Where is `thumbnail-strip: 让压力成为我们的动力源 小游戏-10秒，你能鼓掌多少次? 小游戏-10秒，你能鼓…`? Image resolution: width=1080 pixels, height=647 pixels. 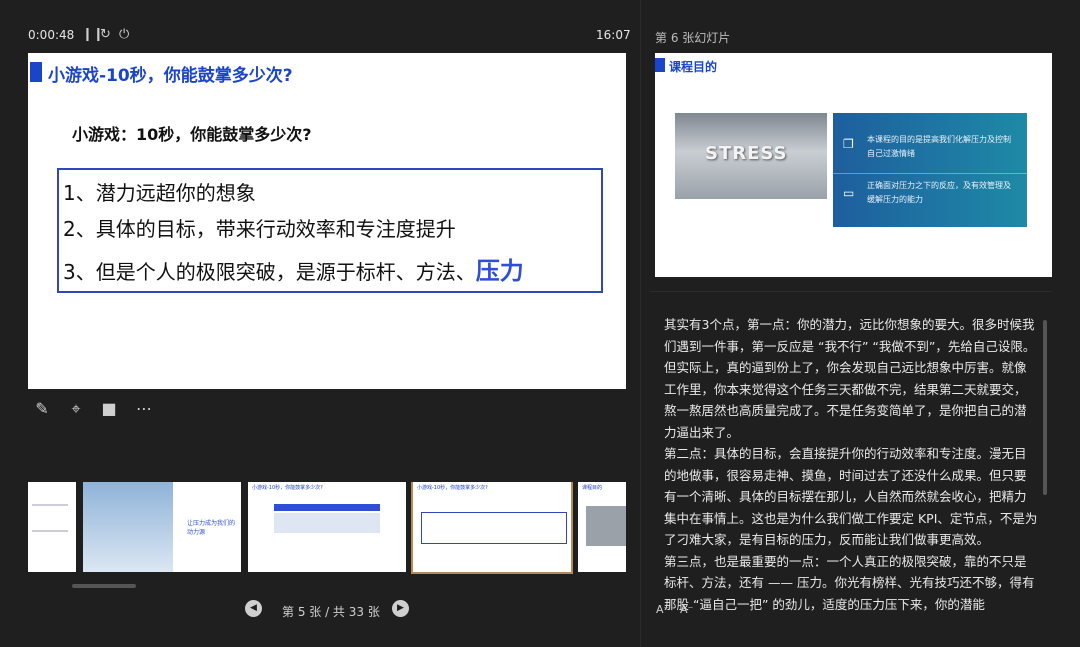 thumbnail-strip: 让压力成为我们的动力源 小游戏-10秒，你能鼓掌多少次? 小游戏-10秒，你能鼓… is located at coordinates (327, 528).